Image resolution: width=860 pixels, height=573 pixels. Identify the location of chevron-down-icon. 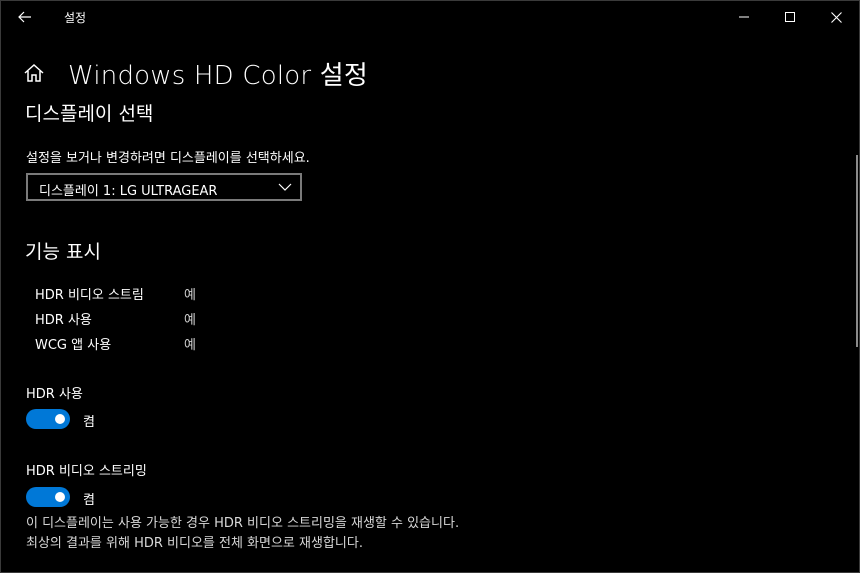
(285, 187).